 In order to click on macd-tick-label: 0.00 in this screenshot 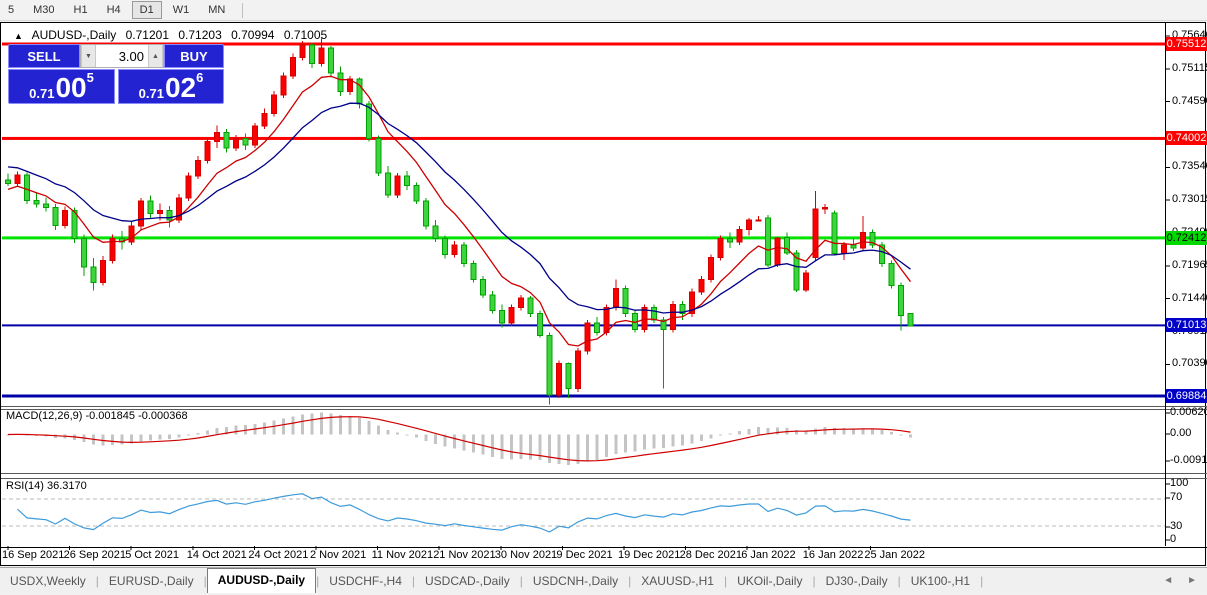, I will do `click(1181, 433)`.